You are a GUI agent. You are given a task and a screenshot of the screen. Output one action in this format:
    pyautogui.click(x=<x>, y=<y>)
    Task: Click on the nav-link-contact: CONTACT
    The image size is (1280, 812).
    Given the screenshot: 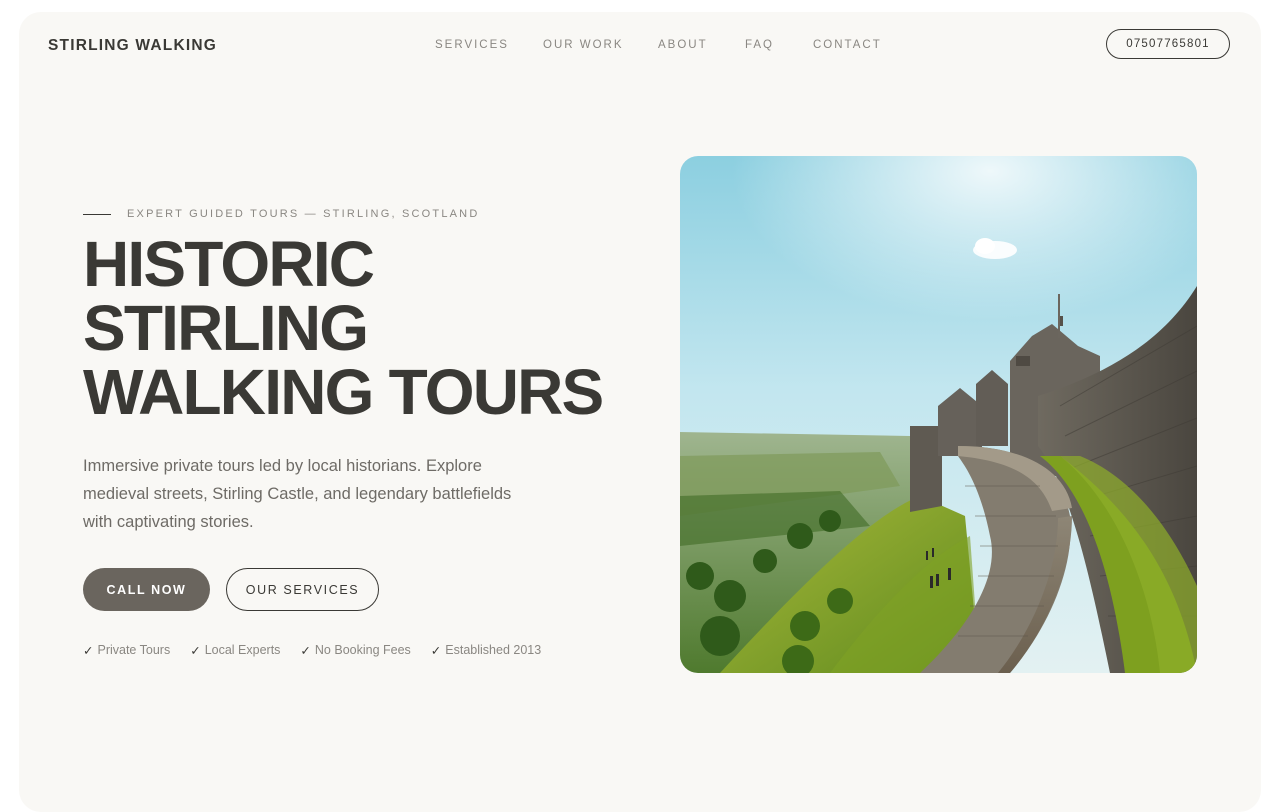 What is the action you would take?
    pyautogui.click(x=847, y=45)
    